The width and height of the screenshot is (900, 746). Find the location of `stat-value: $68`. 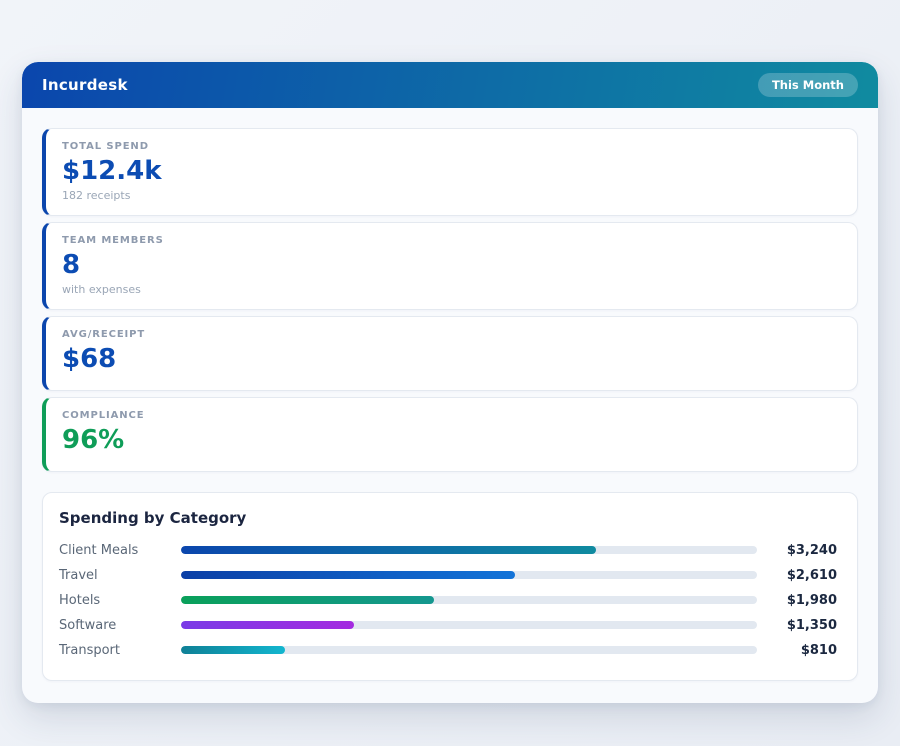

stat-value: $68 is located at coordinates (89, 358).